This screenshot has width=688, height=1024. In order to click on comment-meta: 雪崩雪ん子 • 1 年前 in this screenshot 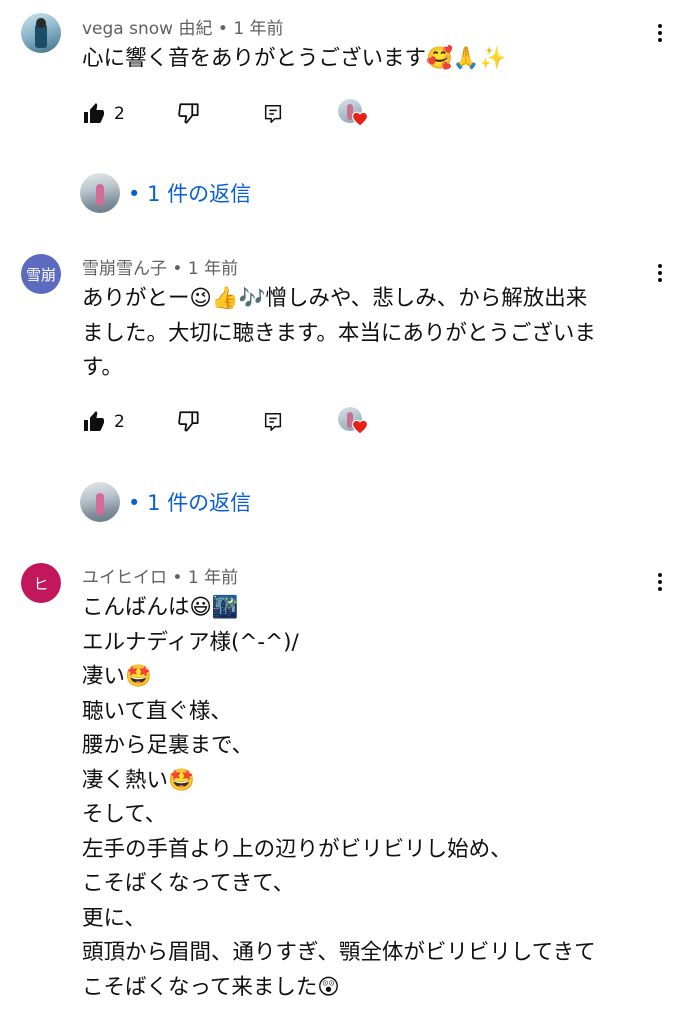, I will do `click(160, 269)`.